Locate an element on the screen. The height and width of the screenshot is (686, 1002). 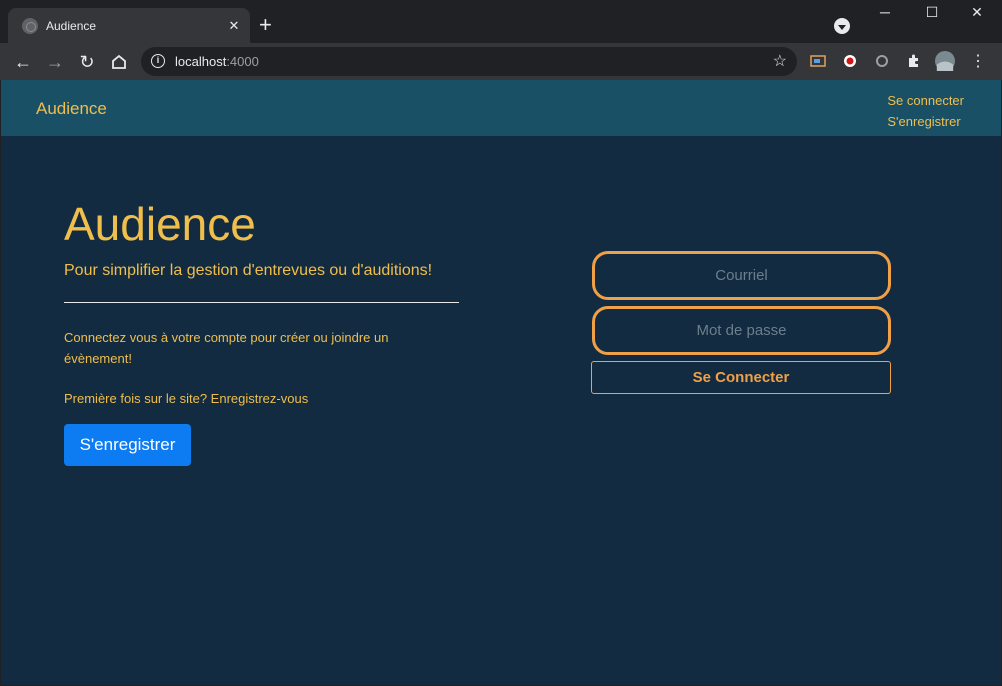
extensions-icon is located at coordinates (914, 61).